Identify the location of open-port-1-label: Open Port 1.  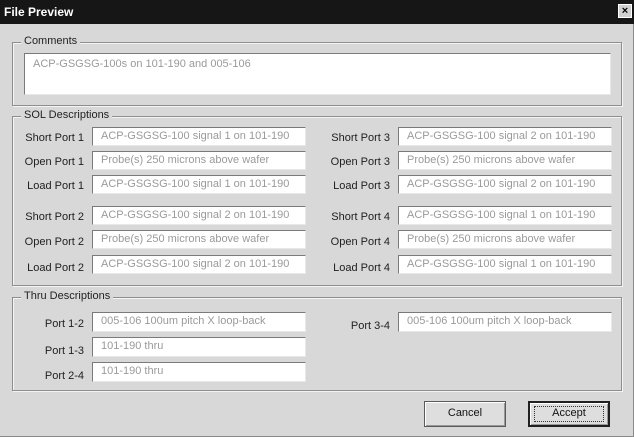
(54, 162).